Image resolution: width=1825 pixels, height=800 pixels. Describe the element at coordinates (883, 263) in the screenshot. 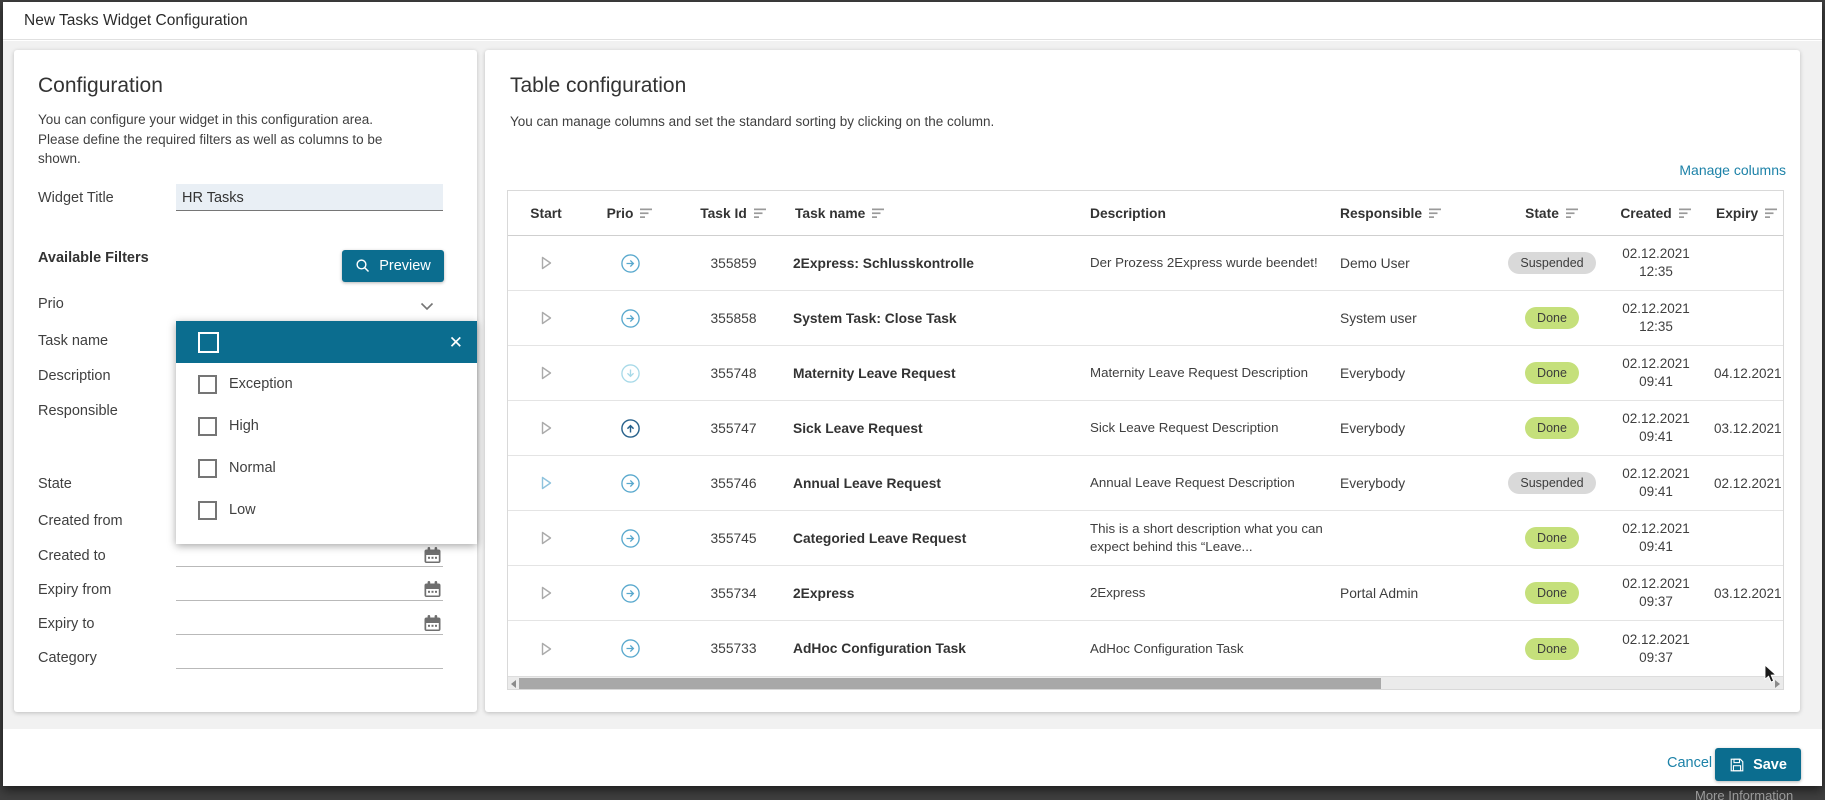

I see `task-name: 2Express: Schlusskontrolle` at that location.